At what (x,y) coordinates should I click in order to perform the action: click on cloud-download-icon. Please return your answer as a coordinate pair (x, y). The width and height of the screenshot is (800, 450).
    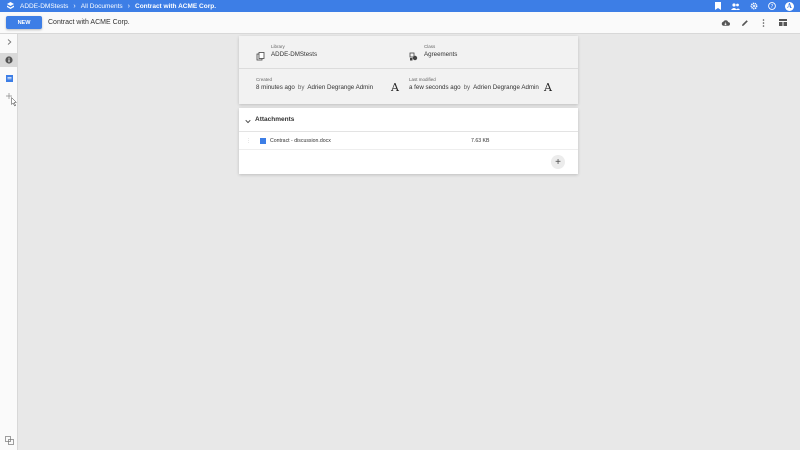
    Looking at the image, I should click on (725, 22).